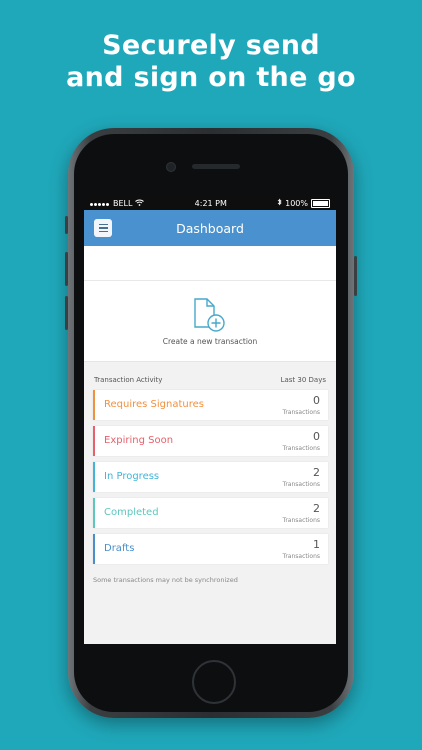 Image resolution: width=422 pixels, height=750 pixels. Describe the element at coordinates (216, 166) in the screenshot. I see `earpiece-speaker` at that location.